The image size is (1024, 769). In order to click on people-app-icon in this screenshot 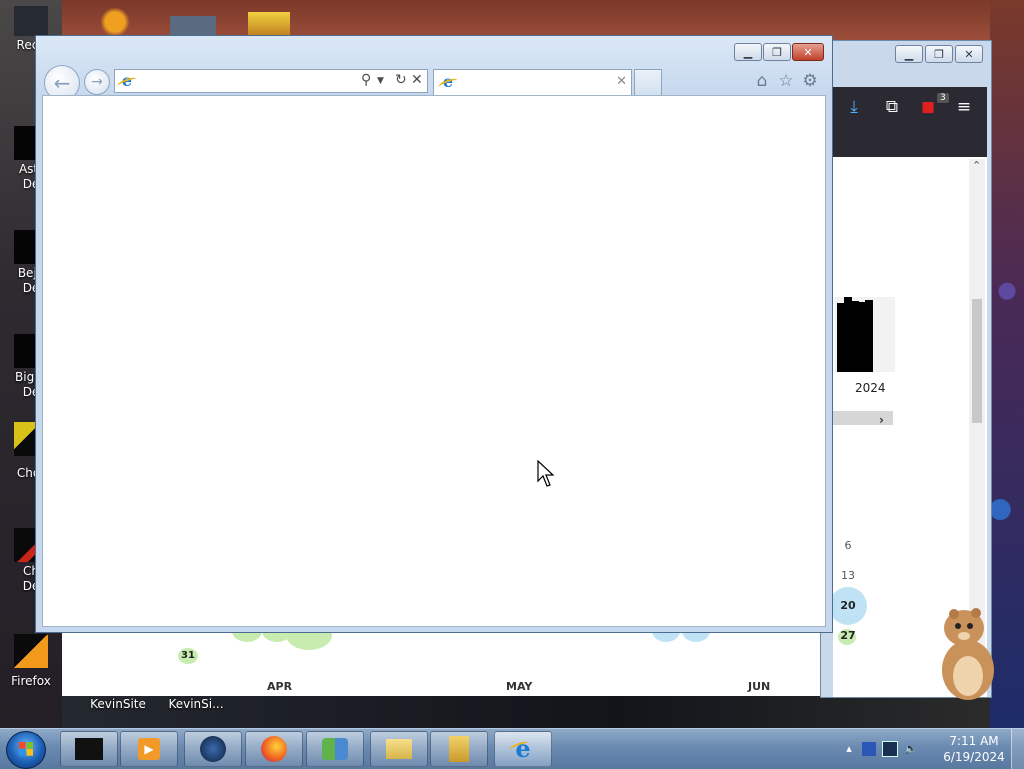, I will do `click(335, 749)`.